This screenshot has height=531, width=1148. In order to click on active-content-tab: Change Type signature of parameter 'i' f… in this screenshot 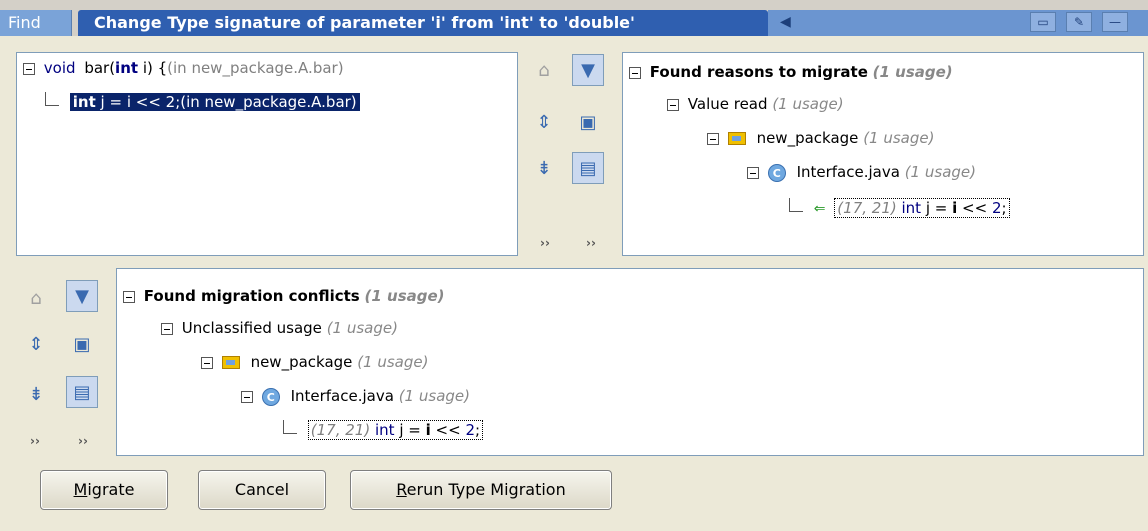, I will do `click(423, 23)`.